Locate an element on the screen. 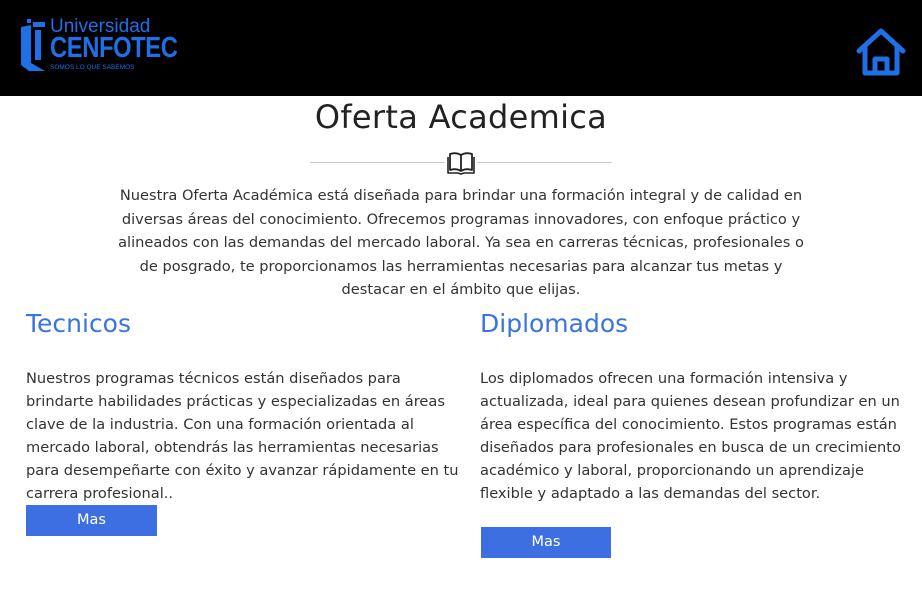 The image size is (922, 589). home-icon is located at coordinates (881, 52).